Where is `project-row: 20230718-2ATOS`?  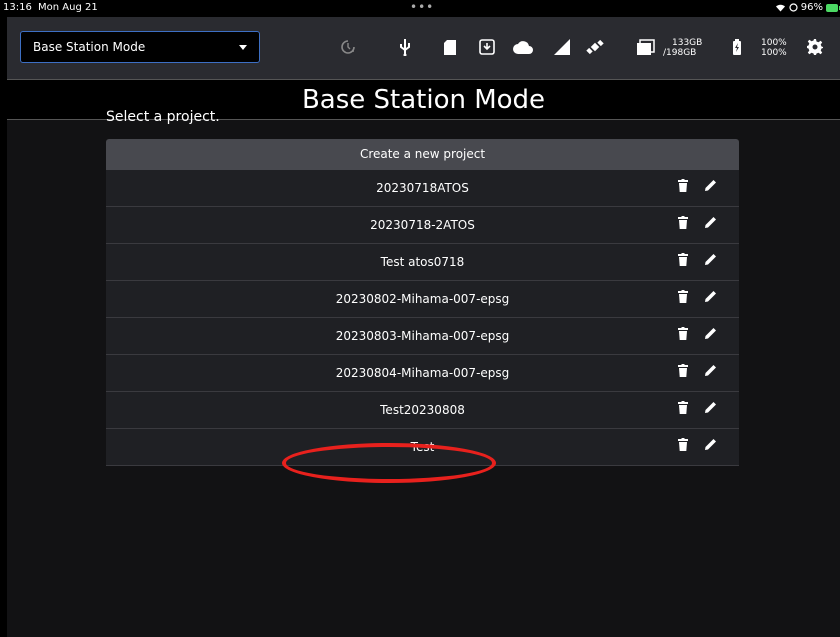 project-row: 20230718-2ATOS is located at coordinates (422, 225).